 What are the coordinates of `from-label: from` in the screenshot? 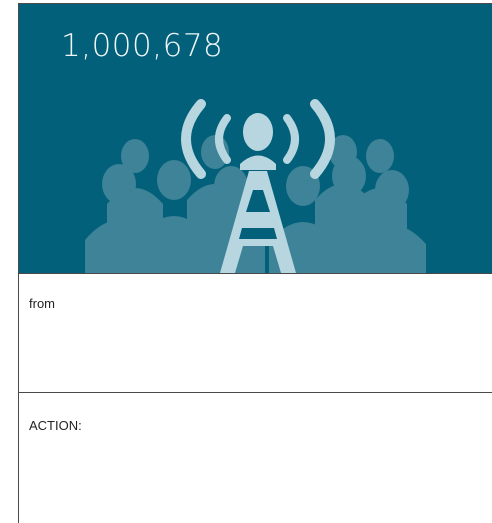 It's located at (42, 303).